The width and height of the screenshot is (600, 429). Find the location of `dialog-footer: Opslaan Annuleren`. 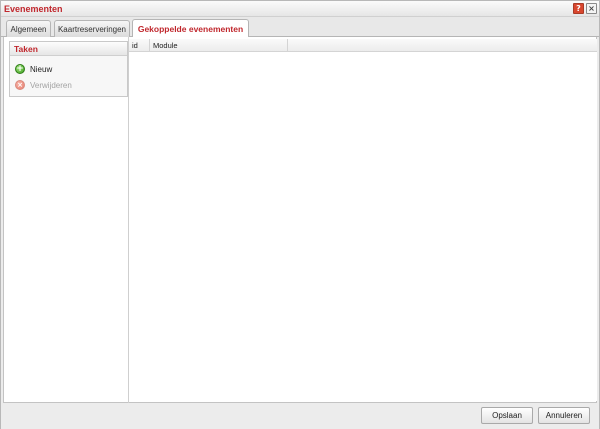

dialog-footer: Opslaan Annuleren is located at coordinates (300, 416).